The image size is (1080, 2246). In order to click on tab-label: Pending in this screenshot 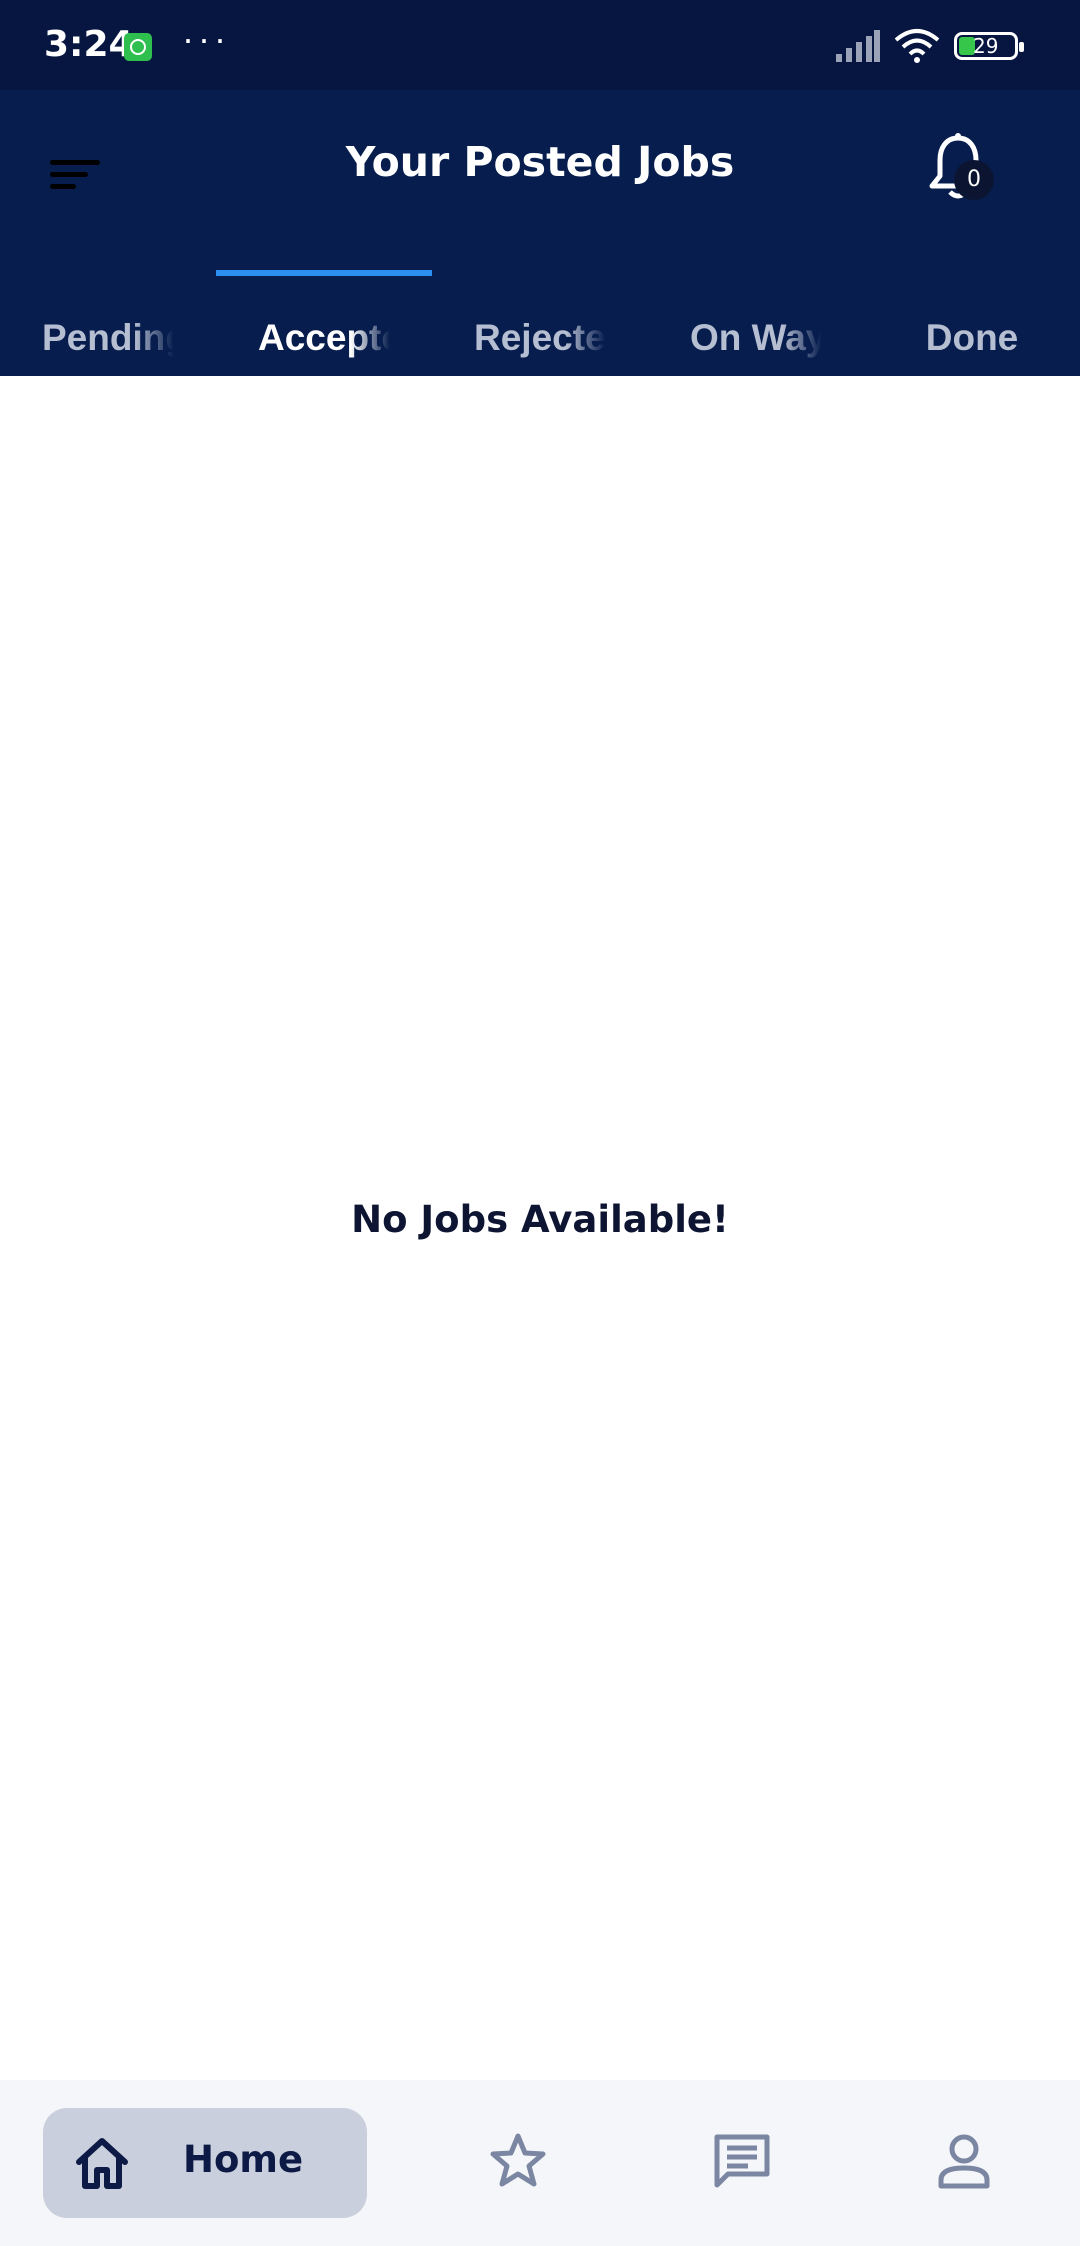, I will do `click(108, 337)`.